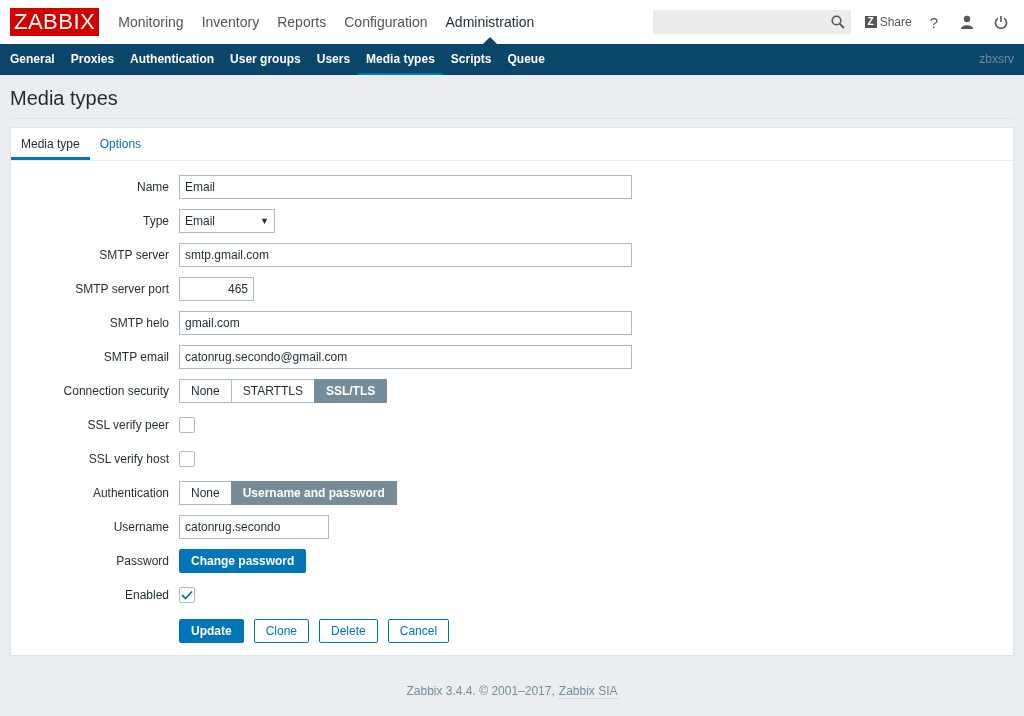  Describe the element at coordinates (888, 22) in the screenshot. I see `share-link: Z Share` at that location.